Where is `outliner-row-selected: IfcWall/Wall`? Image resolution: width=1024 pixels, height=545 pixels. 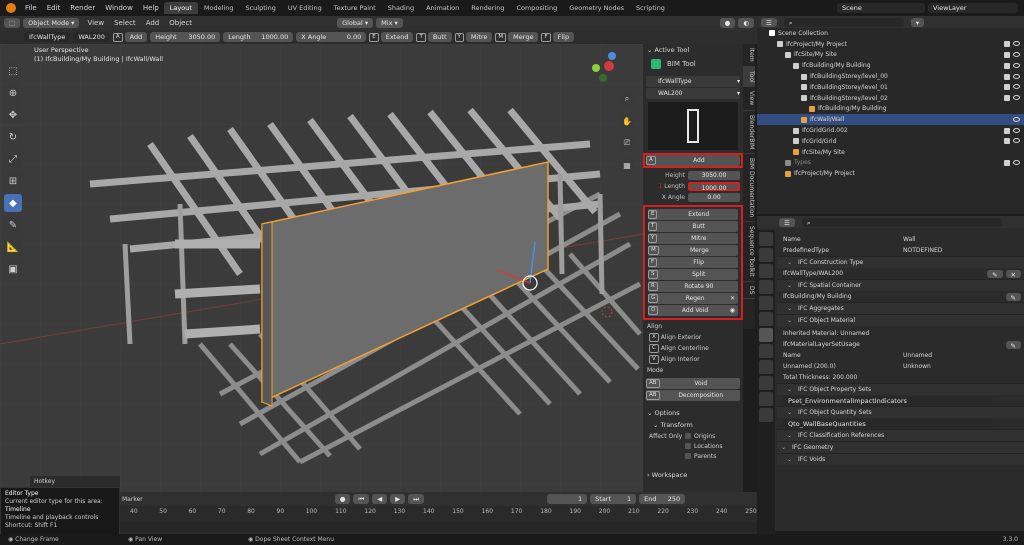
outliner-row-selected: IfcWall/Wall is located at coordinates (890, 120).